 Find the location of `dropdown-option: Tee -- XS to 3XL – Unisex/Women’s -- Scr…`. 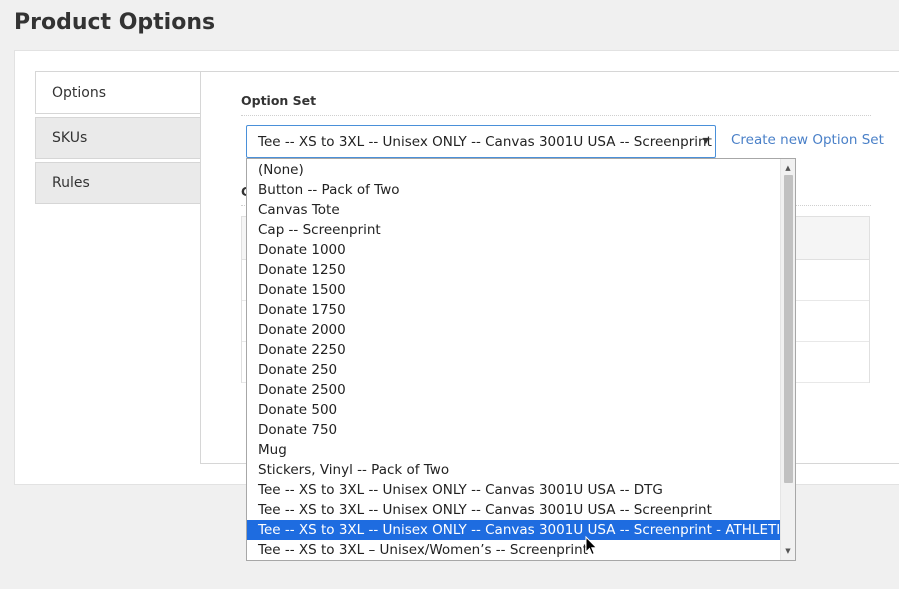

dropdown-option: Tee -- XS to 3XL – Unisex/Women’s -- Scr… is located at coordinates (514, 550).